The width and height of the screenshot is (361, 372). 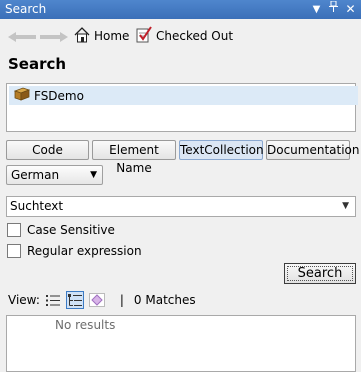 I want to click on tree-view-icon, so click(x=74, y=300).